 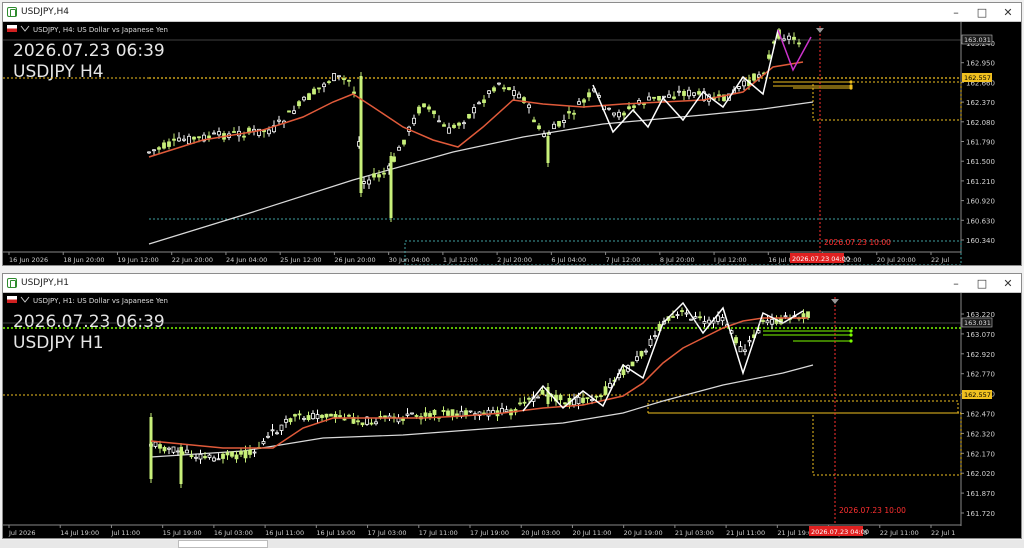 What do you see at coordinates (980, 241) in the screenshot?
I see `price-label: 160.340` at bounding box center [980, 241].